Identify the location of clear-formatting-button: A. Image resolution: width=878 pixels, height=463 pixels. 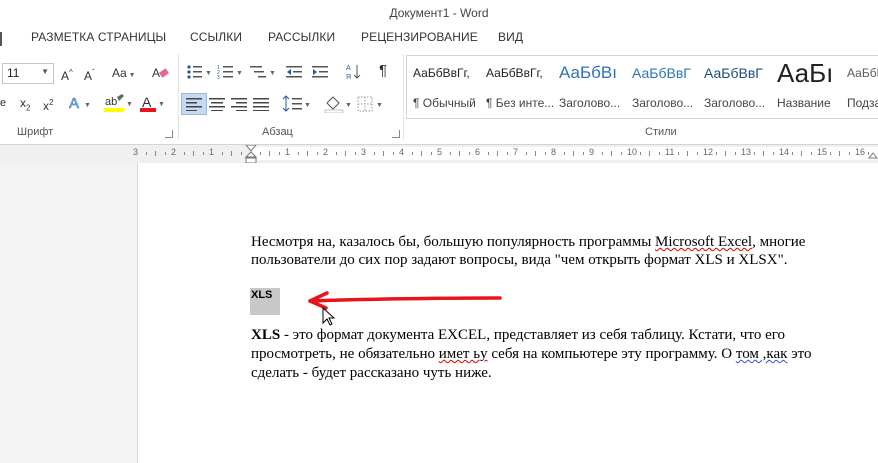
(161, 74).